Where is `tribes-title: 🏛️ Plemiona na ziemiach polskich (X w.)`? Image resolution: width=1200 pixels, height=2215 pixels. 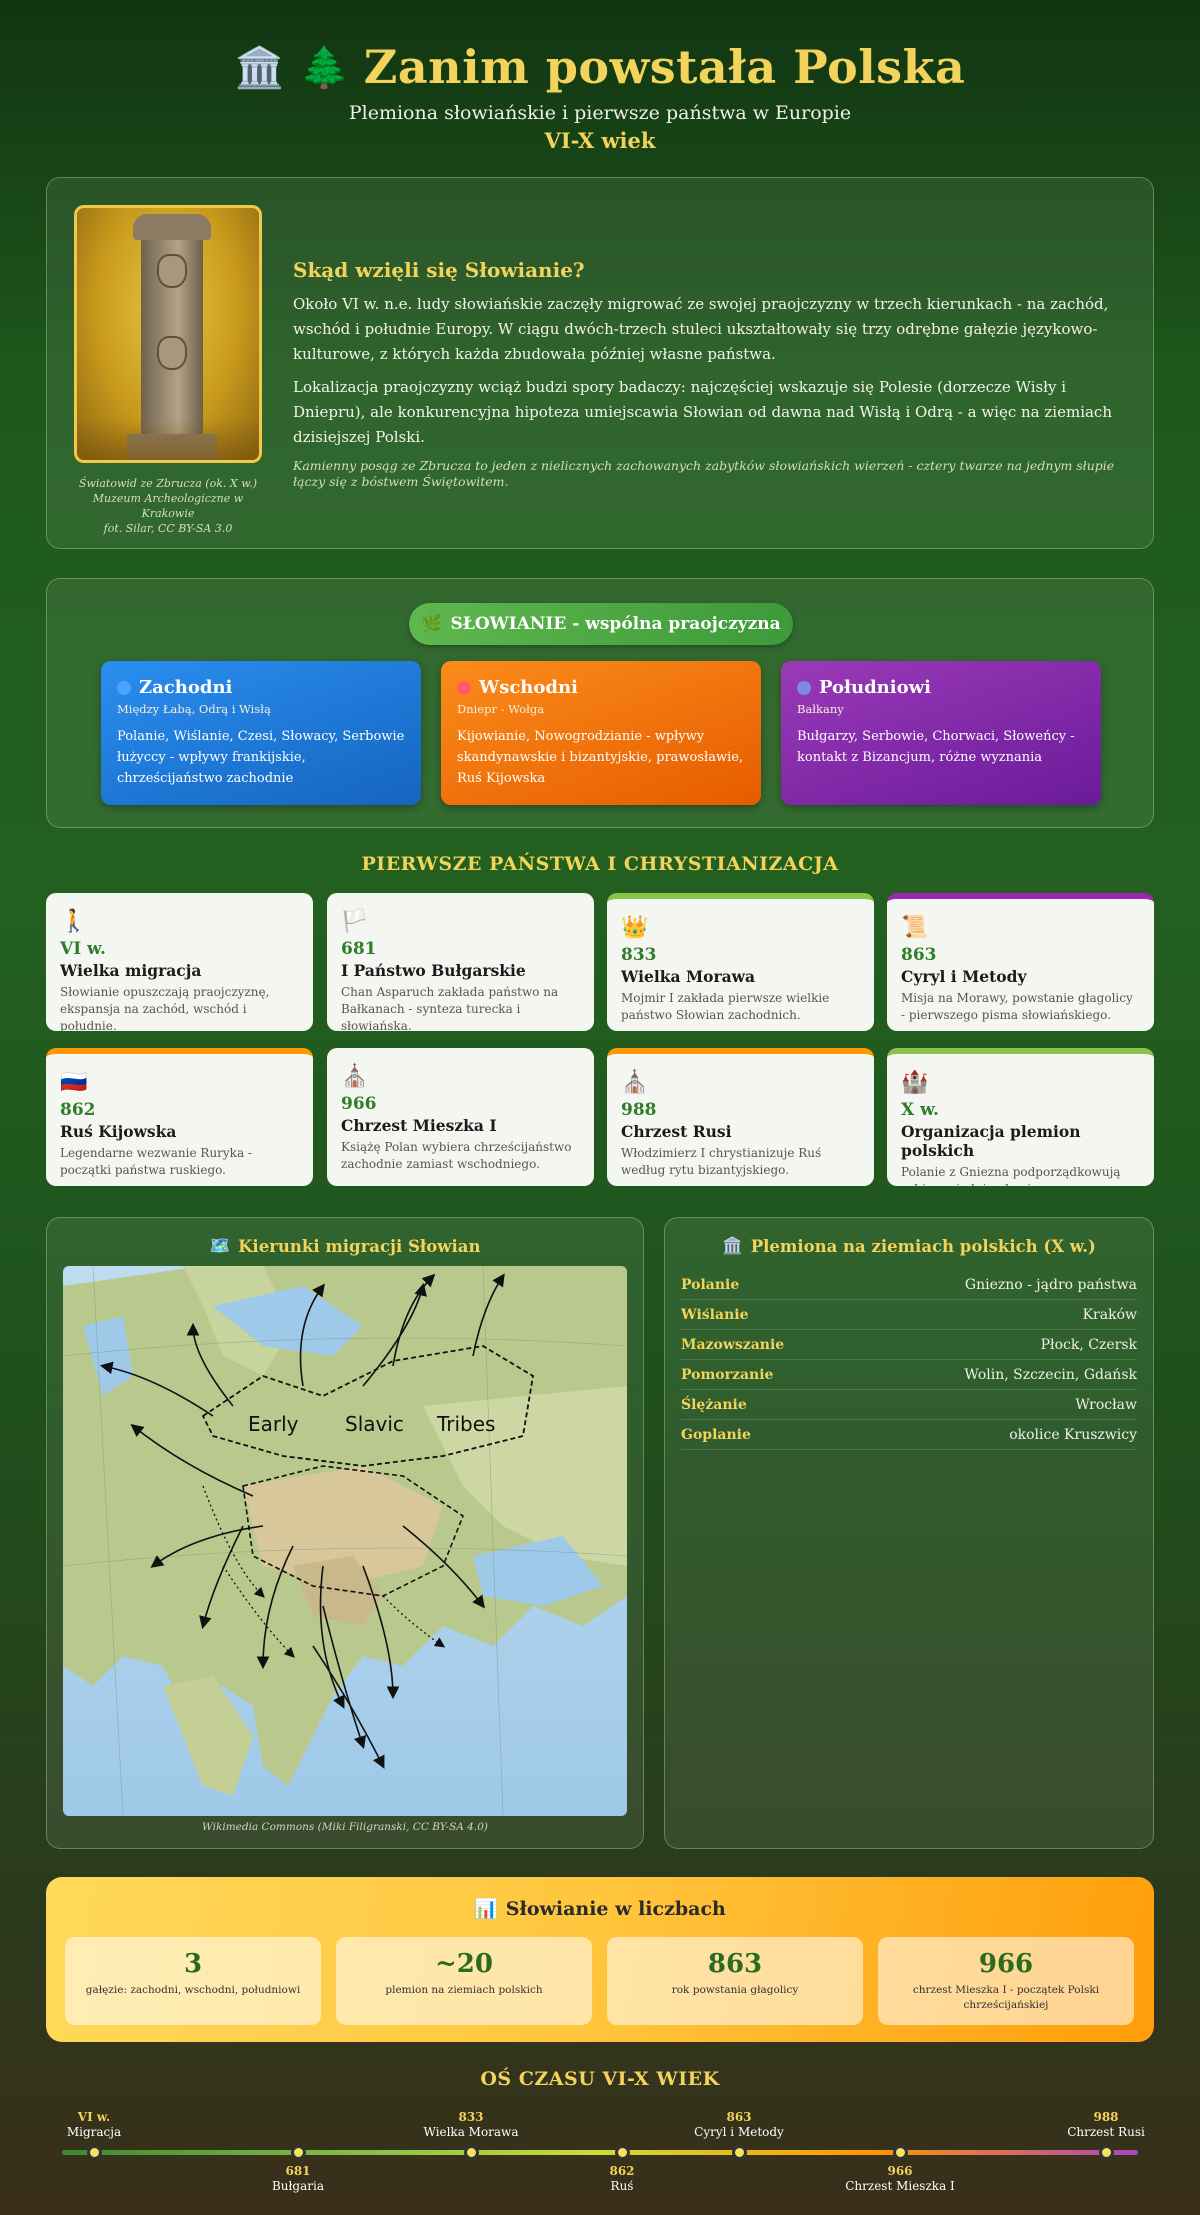 tribes-title: 🏛️ Plemiona na ziemiach polskich (X w.) is located at coordinates (909, 1246).